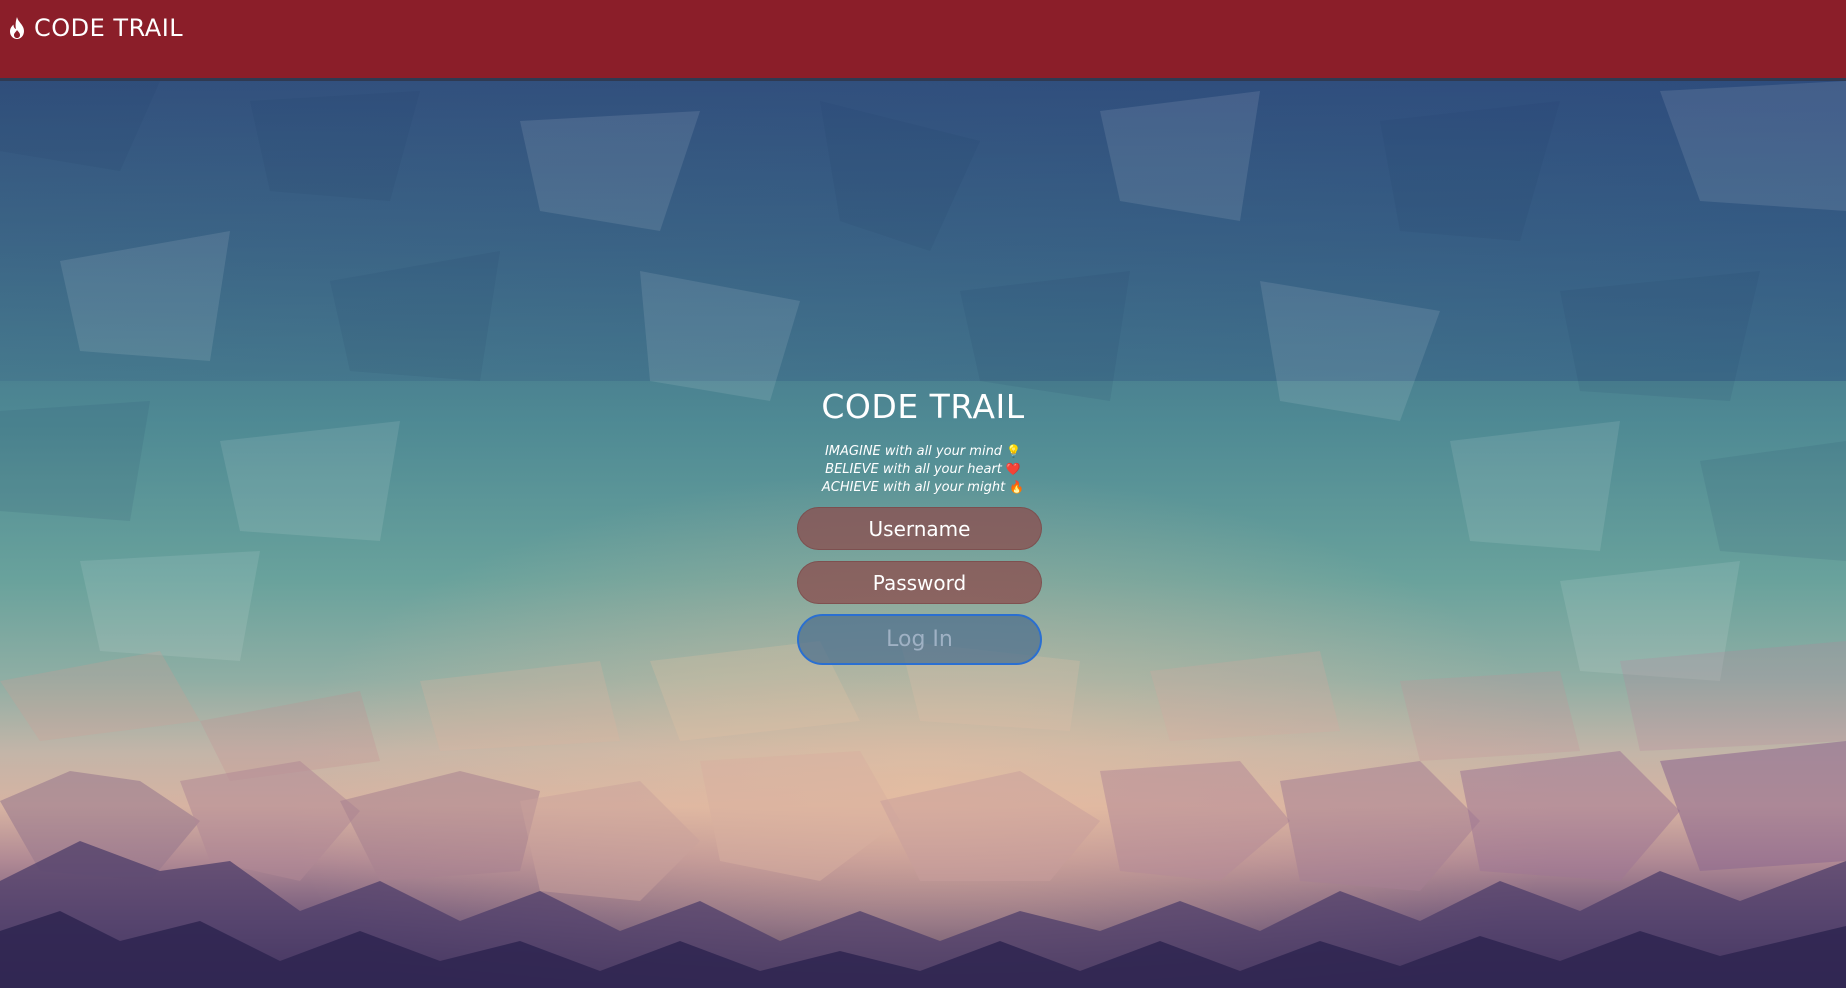  What do you see at coordinates (913, 487) in the screenshot?
I see `motto-text: ACHIEVE with all your might` at bounding box center [913, 487].